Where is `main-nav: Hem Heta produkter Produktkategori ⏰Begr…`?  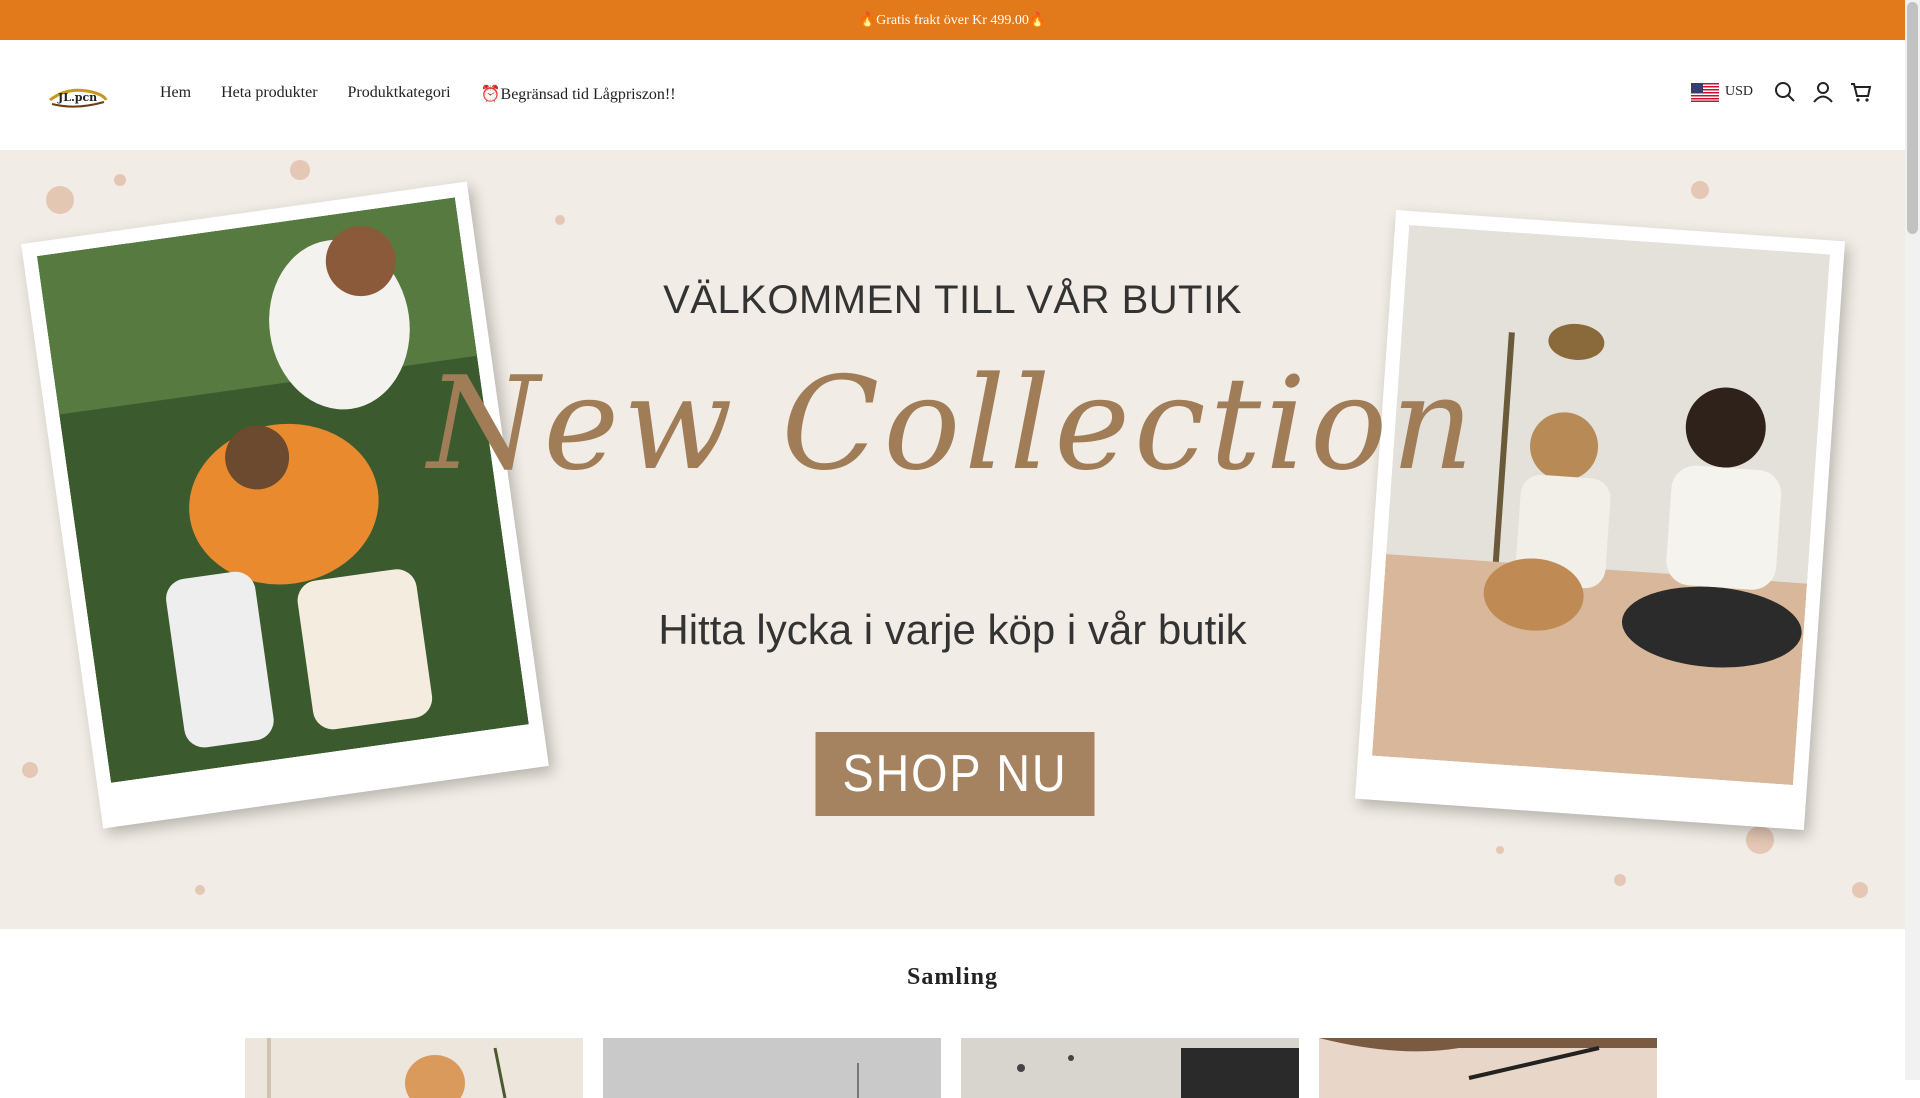
main-nav: Hem Heta produkter Produktkategori ⏰Begr… is located at coordinates (433, 94).